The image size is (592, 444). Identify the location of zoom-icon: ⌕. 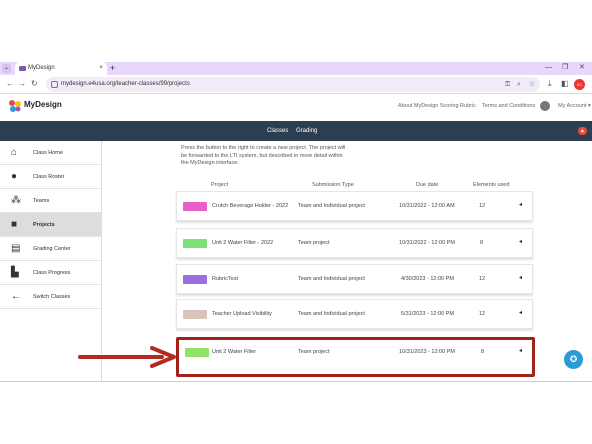
(519, 84).